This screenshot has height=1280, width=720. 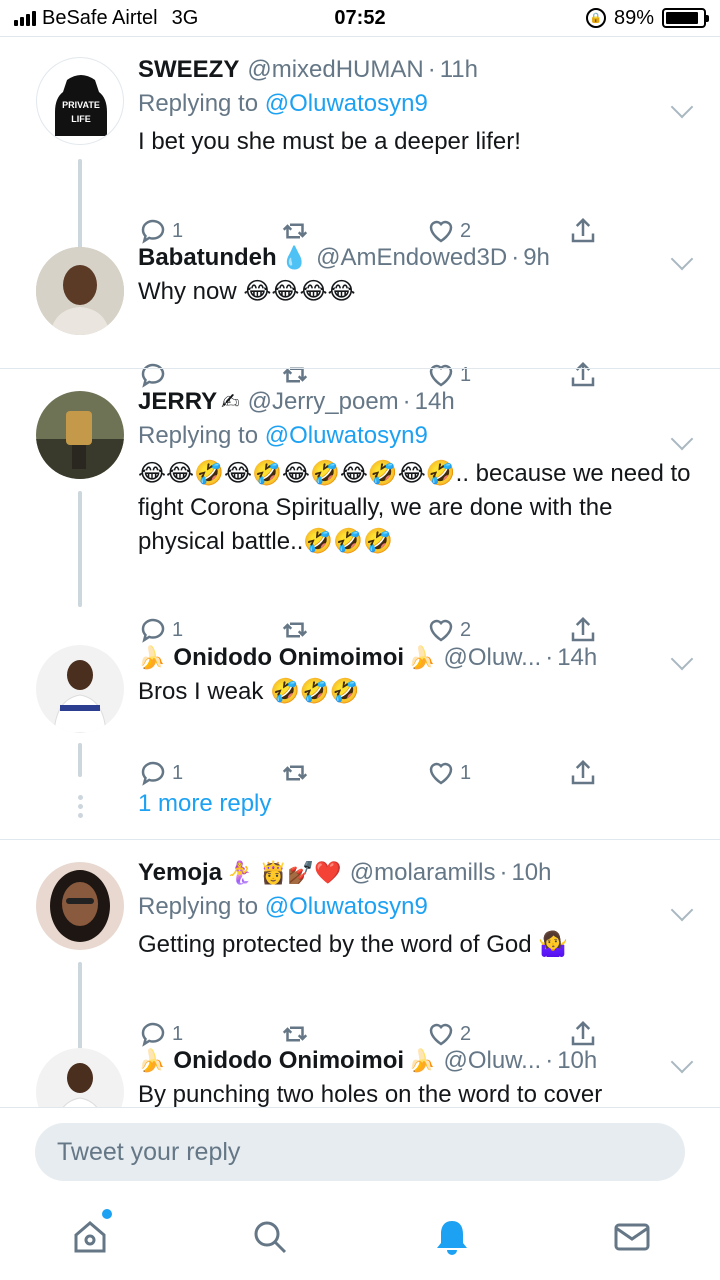 What do you see at coordinates (595, 18) in the screenshot?
I see `rotation-lock-icon: 🔒` at bounding box center [595, 18].